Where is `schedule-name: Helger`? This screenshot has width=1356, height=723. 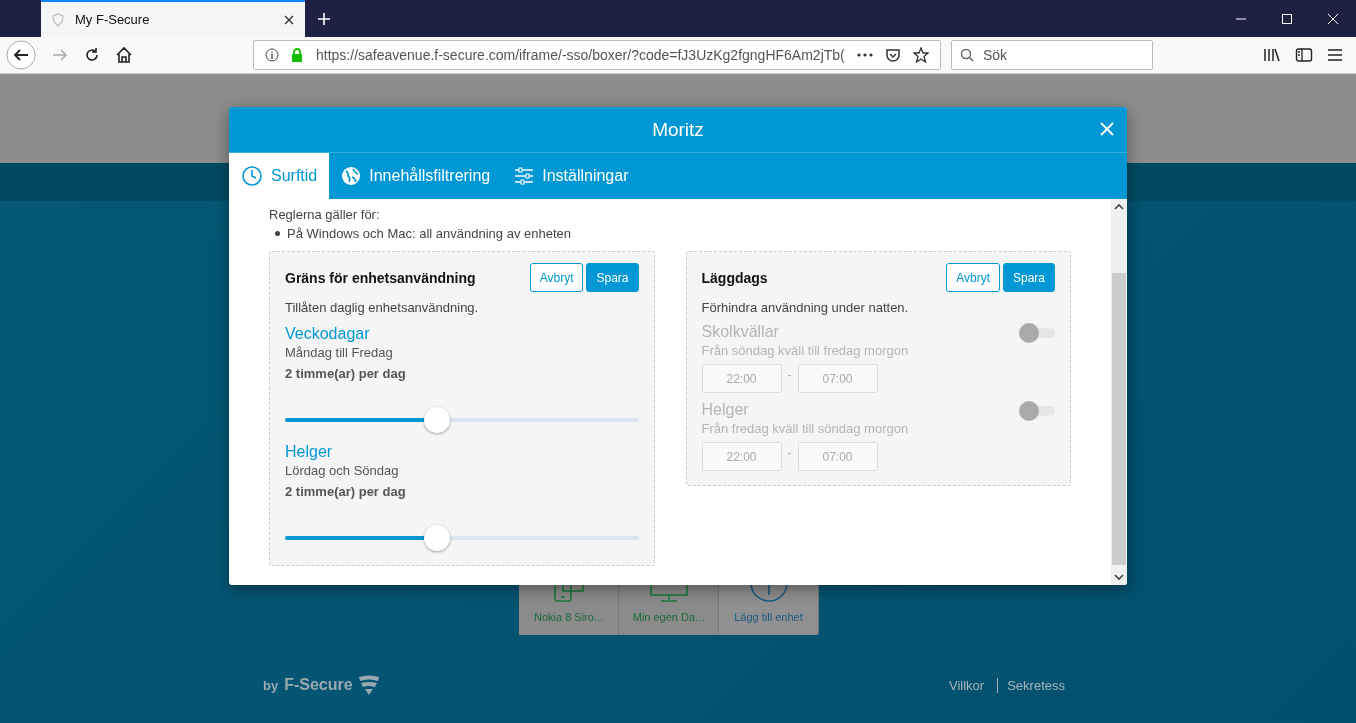
schedule-name: Helger is located at coordinates (725, 410).